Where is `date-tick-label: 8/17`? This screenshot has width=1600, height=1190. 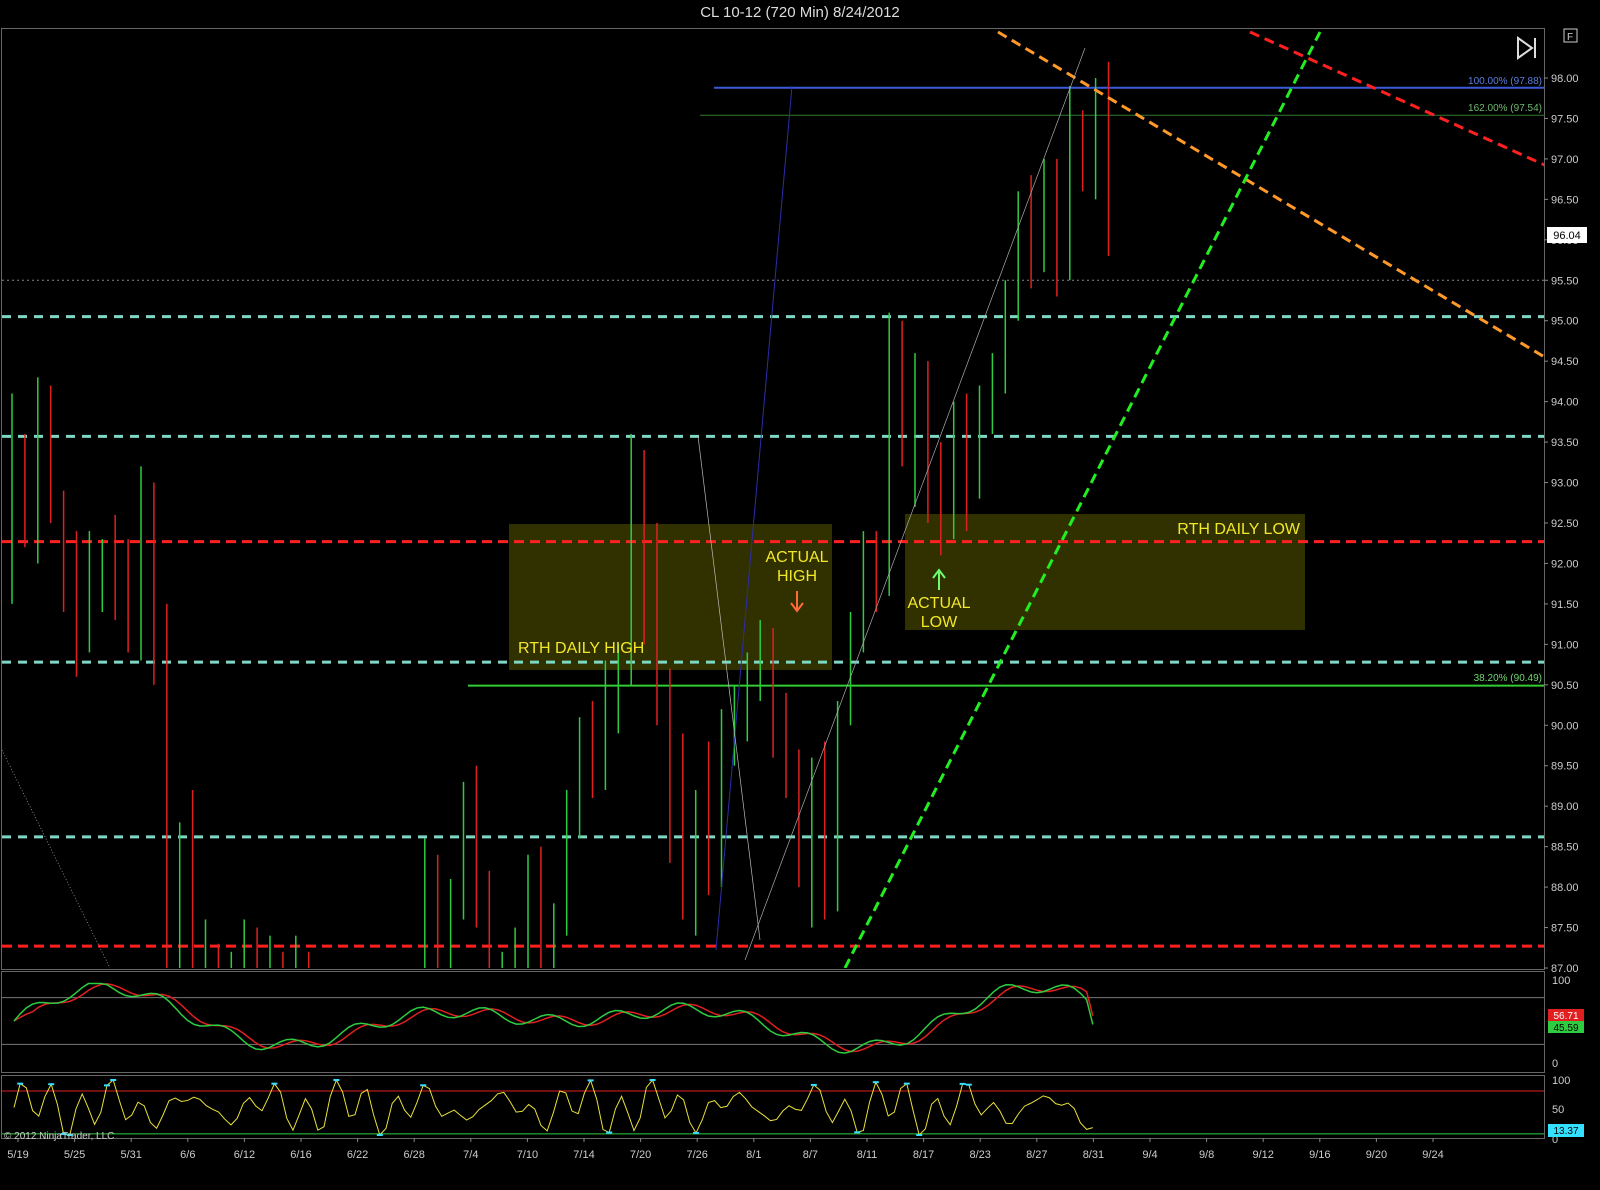 date-tick-label: 8/17 is located at coordinates (923, 1155).